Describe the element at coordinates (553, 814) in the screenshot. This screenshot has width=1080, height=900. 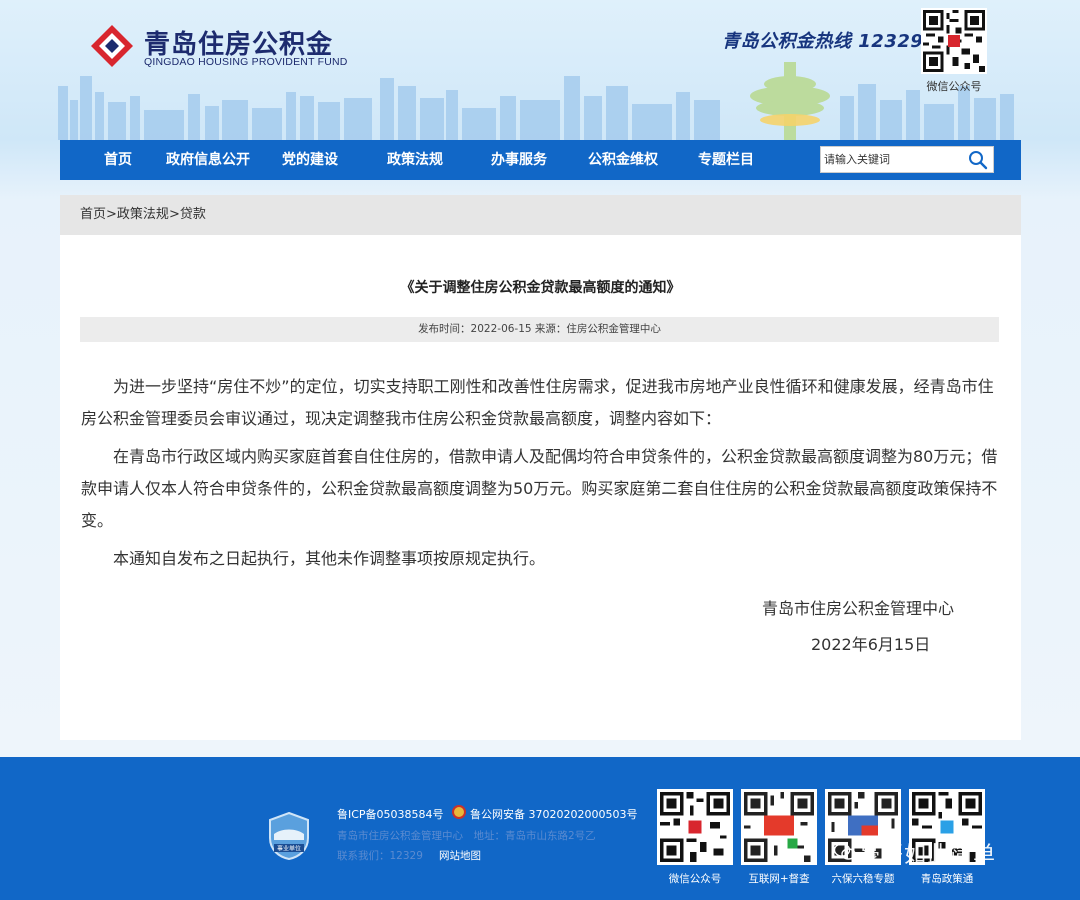
I see `police-record-link: 鲁公网安备 37020202000503号` at that location.